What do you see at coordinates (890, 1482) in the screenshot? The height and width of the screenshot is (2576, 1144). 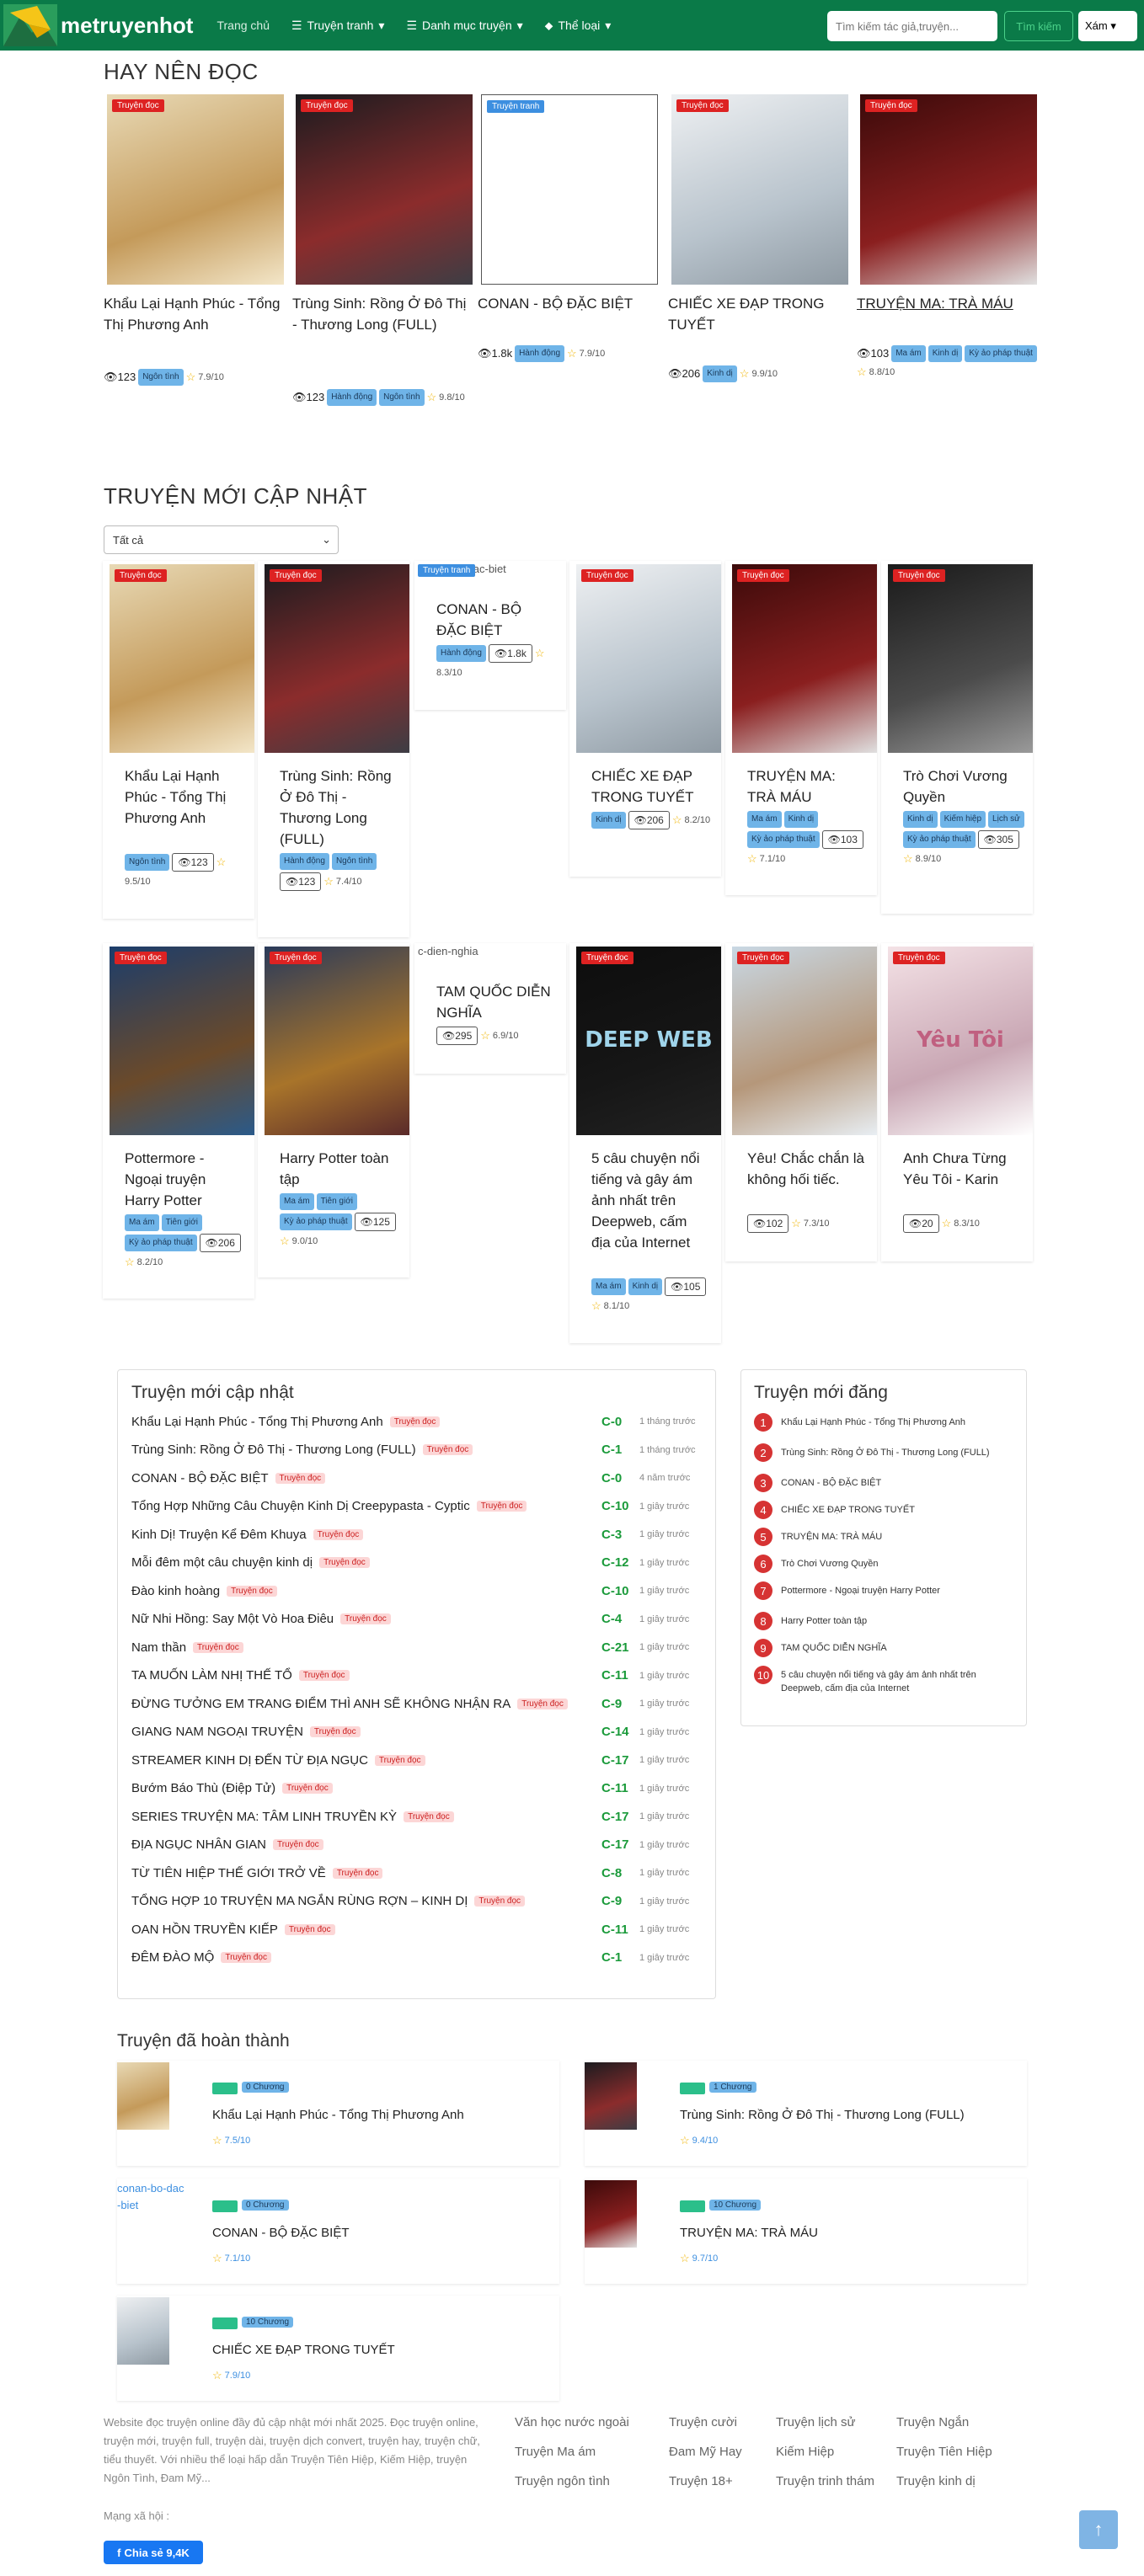 I see `newest-title: CONAN - BỘ ĐẶC BIỆT` at bounding box center [890, 1482].